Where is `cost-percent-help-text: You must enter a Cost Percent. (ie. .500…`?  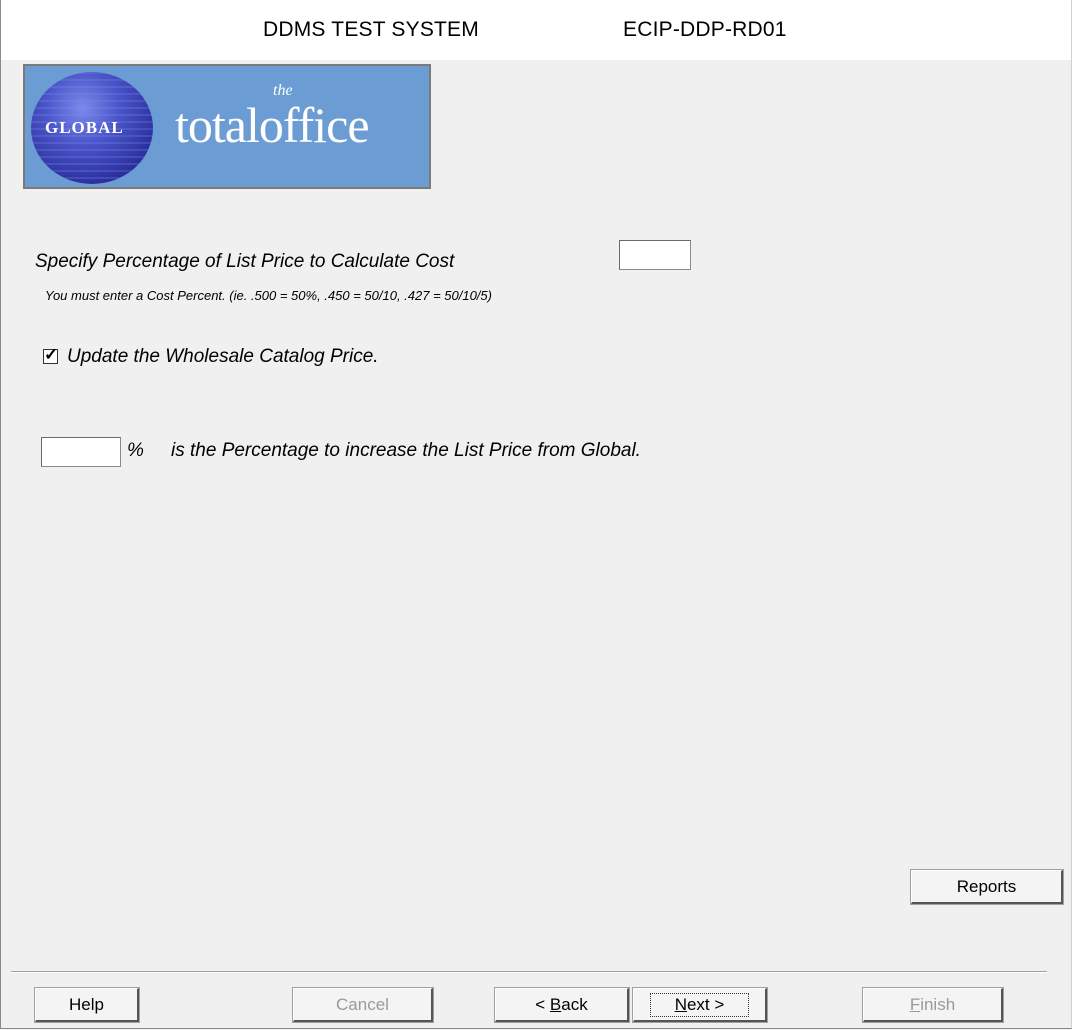
cost-percent-help-text: You must enter a Cost Percent. (ie. .500… is located at coordinates (268, 295).